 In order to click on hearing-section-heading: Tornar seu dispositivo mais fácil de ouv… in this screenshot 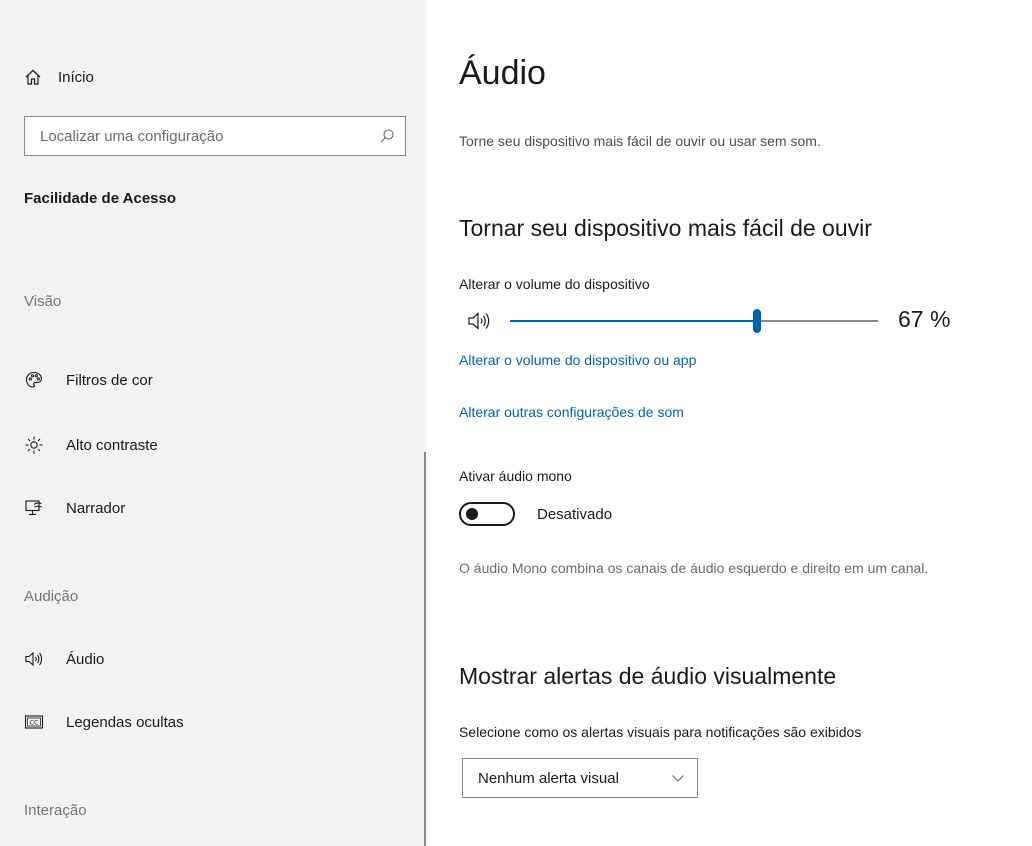, I will do `click(665, 228)`.